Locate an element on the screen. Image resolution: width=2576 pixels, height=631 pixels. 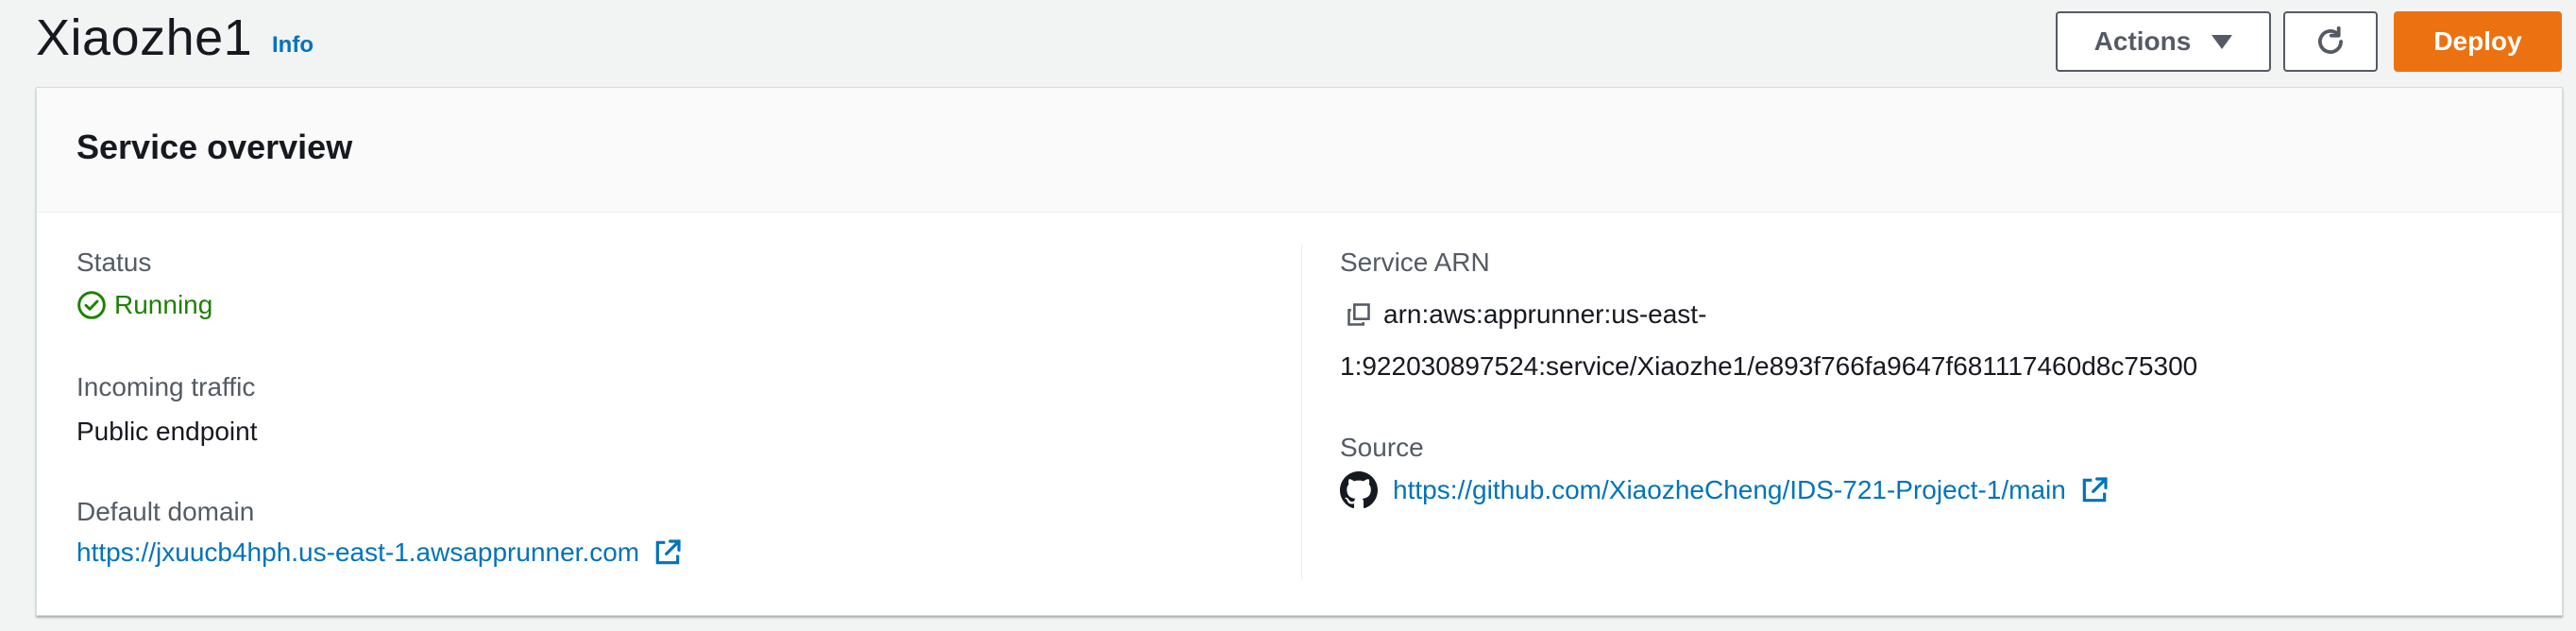
refresh-button is located at coordinates (2330, 41).